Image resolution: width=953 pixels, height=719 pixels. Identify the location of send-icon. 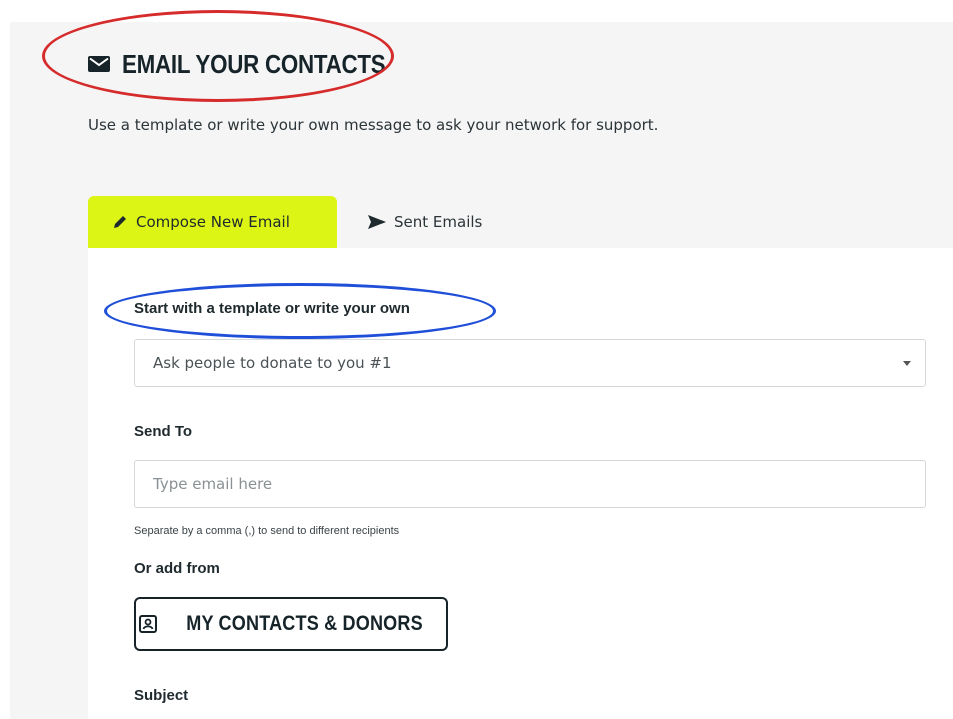
(377, 222).